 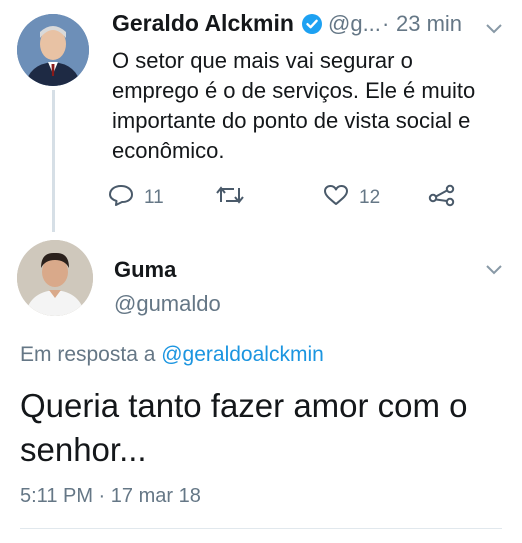 I want to click on retweet-icon, so click(x=230, y=198).